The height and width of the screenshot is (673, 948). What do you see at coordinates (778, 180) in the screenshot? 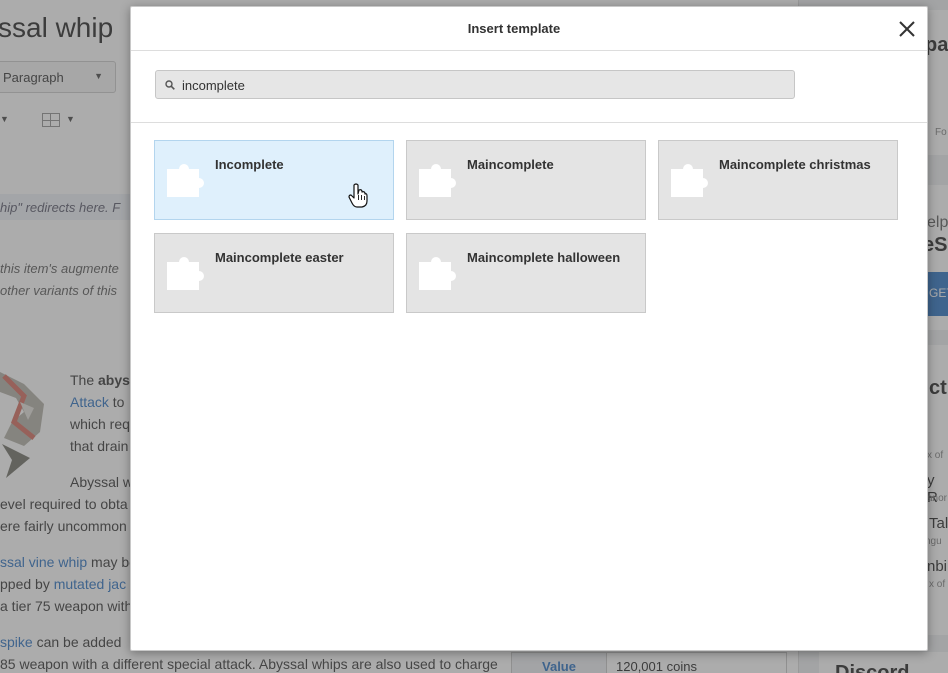
I see `template-result: Maincomplete christmas` at bounding box center [778, 180].